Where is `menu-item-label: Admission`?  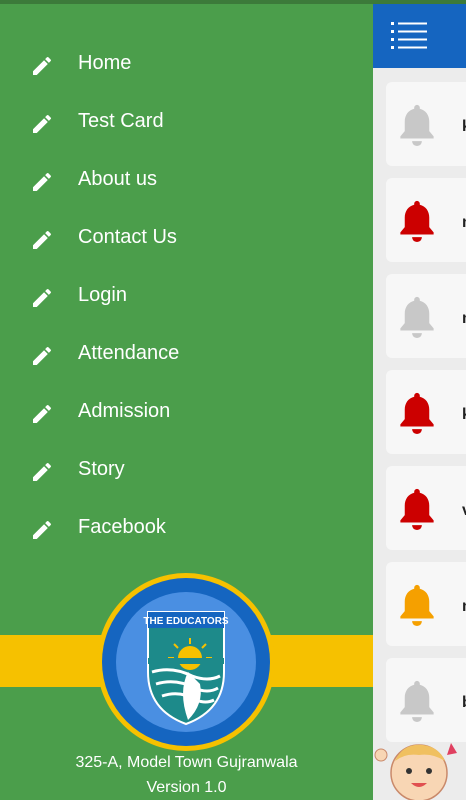 menu-item-label: Admission is located at coordinates (124, 411).